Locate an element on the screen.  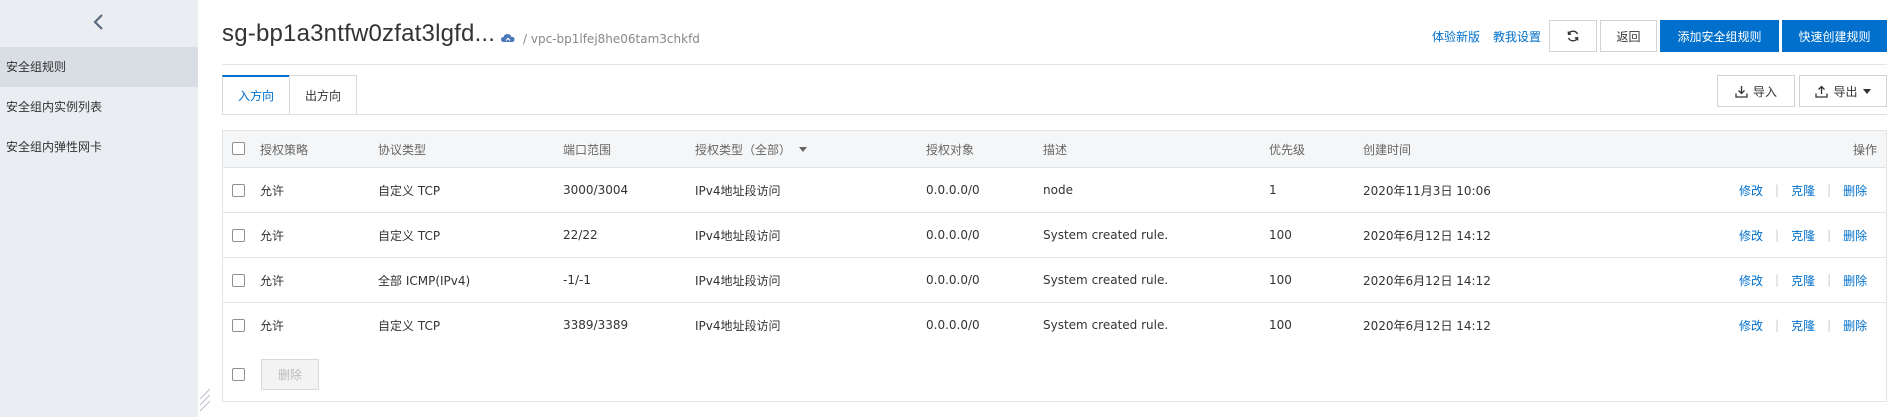
sidebar: 安全组规则 安全组内实例列表 安全组内弹性网卡 is located at coordinates (105, 208).